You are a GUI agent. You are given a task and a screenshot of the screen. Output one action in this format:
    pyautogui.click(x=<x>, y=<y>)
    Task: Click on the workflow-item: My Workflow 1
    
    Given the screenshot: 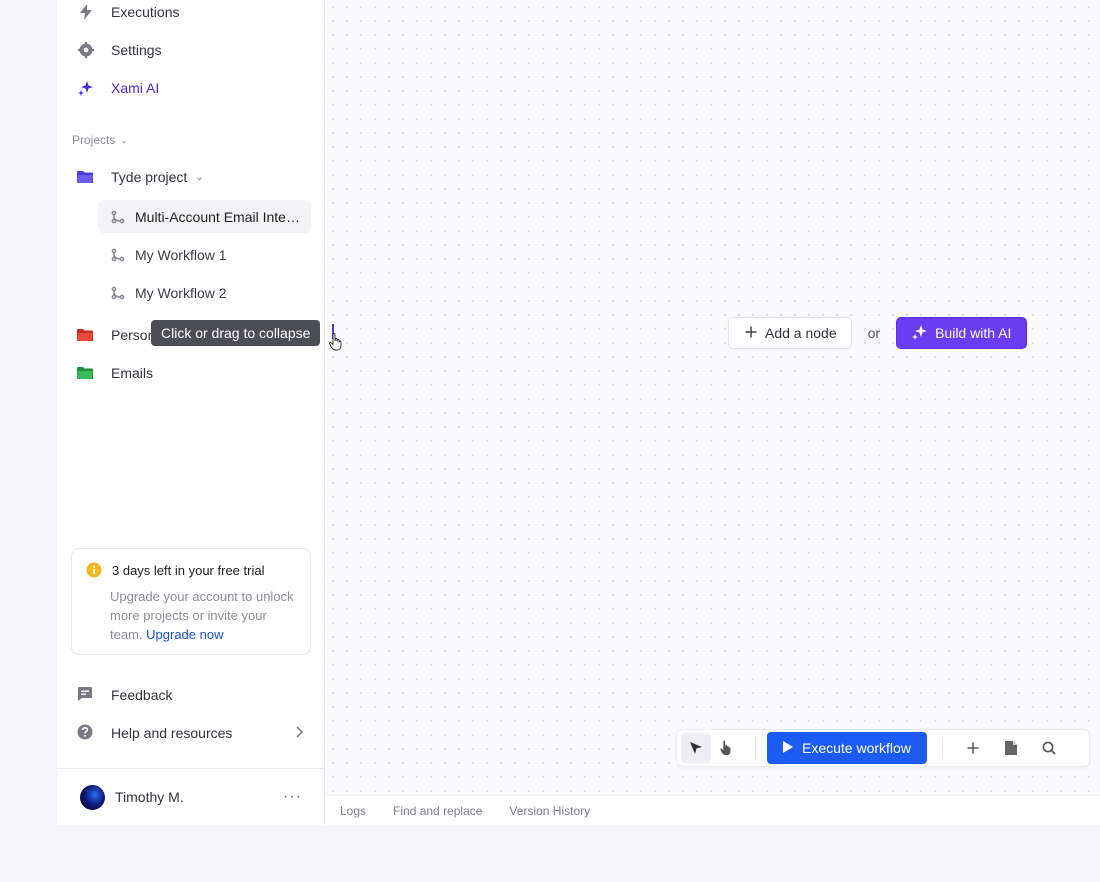 What is the action you would take?
    pyautogui.click(x=204, y=254)
    